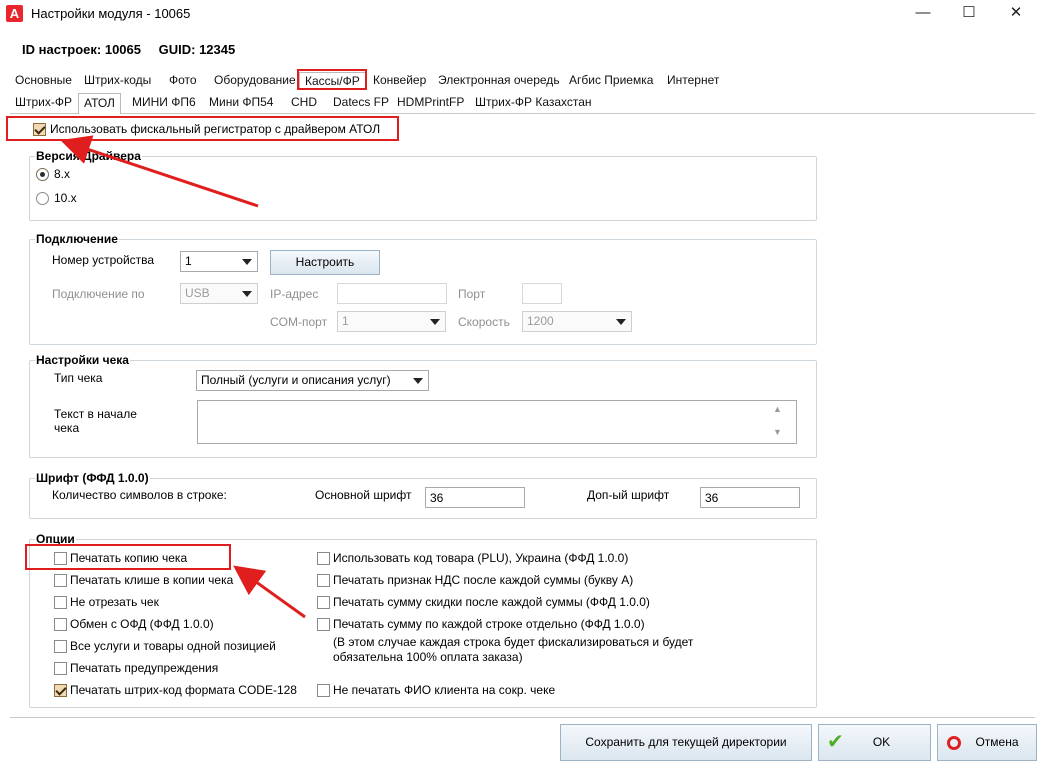 The width and height of the screenshot is (1045, 770). What do you see at coordinates (954, 743) in the screenshot?
I see `cancel-icon` at bounding box center [954, 743].